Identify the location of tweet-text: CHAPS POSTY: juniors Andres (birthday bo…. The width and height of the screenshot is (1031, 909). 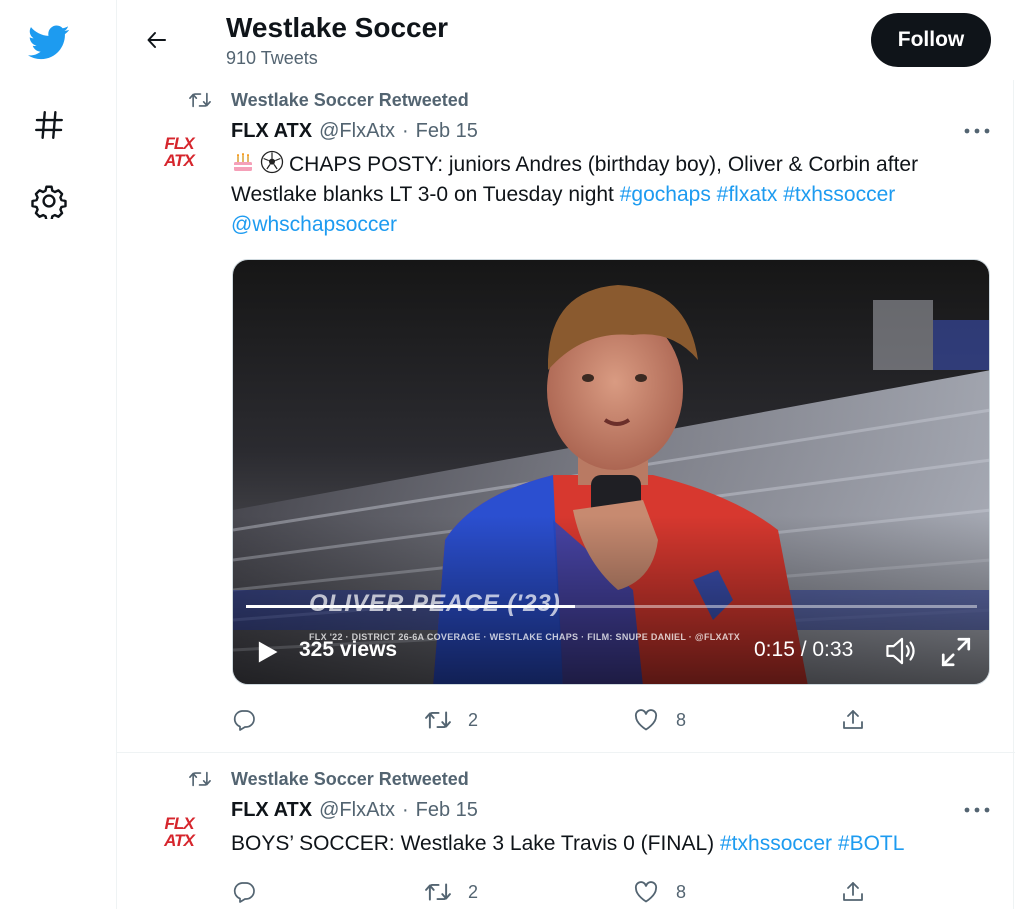
(611, 195).